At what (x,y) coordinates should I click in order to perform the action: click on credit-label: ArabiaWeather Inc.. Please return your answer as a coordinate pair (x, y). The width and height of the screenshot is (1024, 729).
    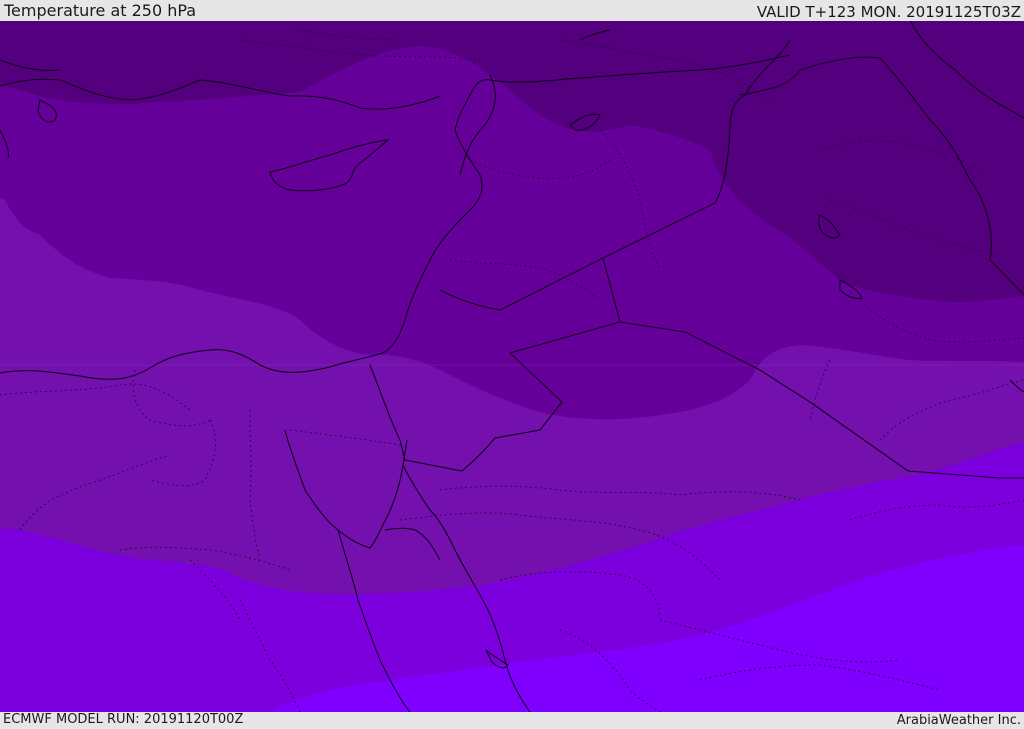
    Looking at the image, I should click on (958, 720).